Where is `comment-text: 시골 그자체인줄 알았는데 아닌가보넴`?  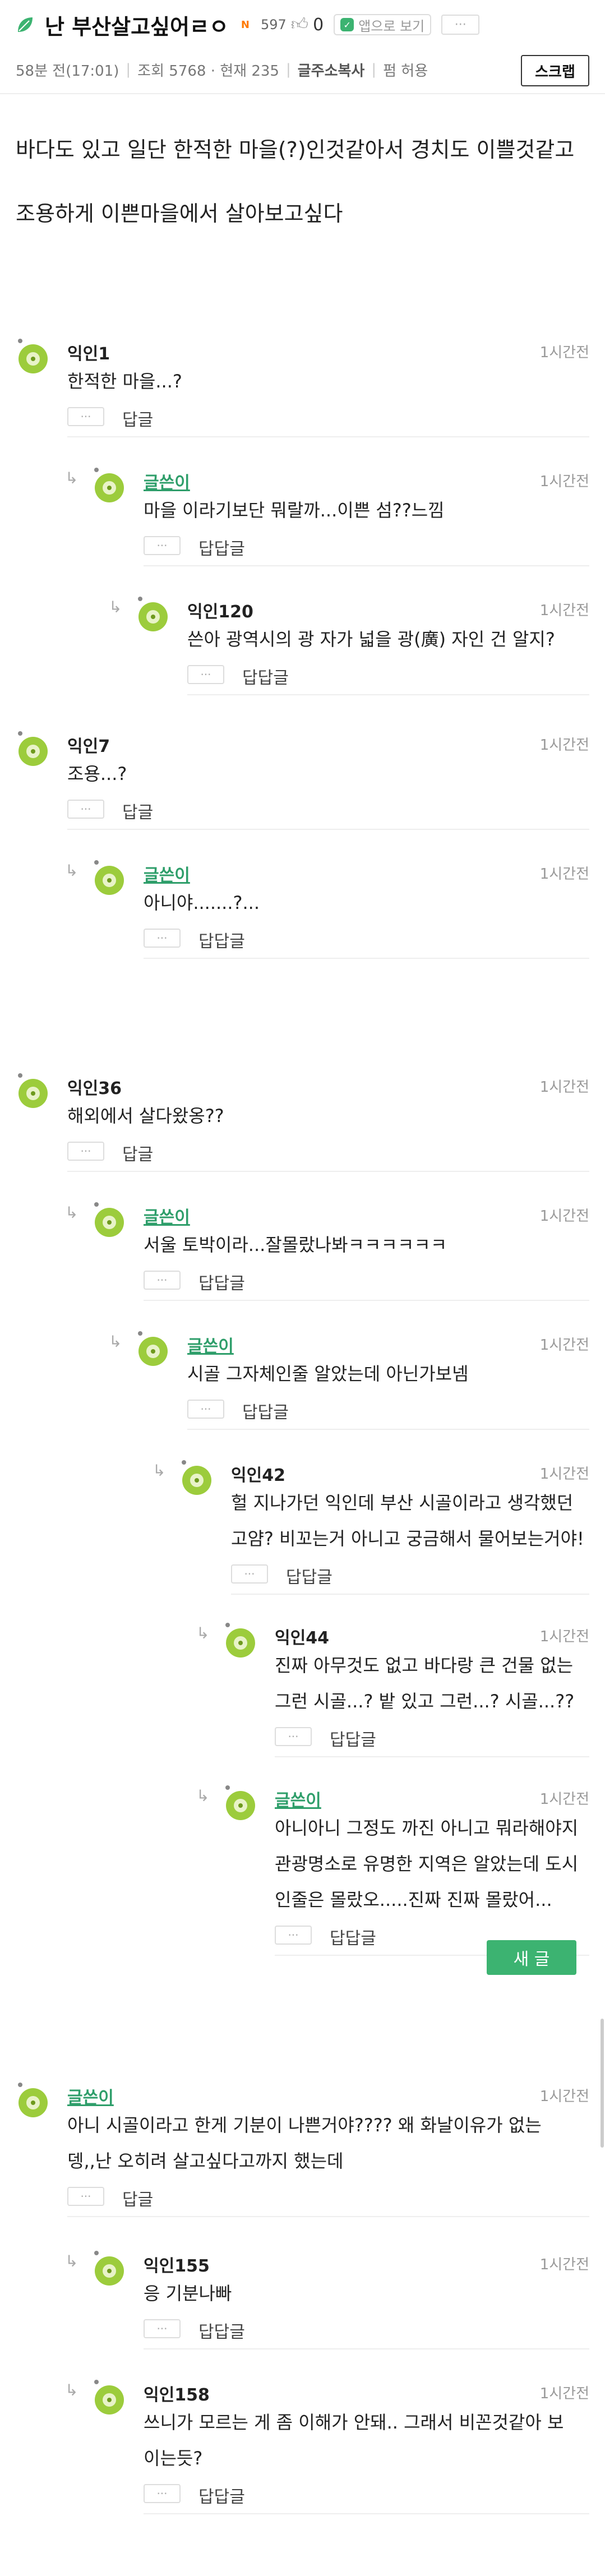 comment-text: 시골 그자체인줄 알았는데 아닌가보넴 is located at coordinates (328, 1373).